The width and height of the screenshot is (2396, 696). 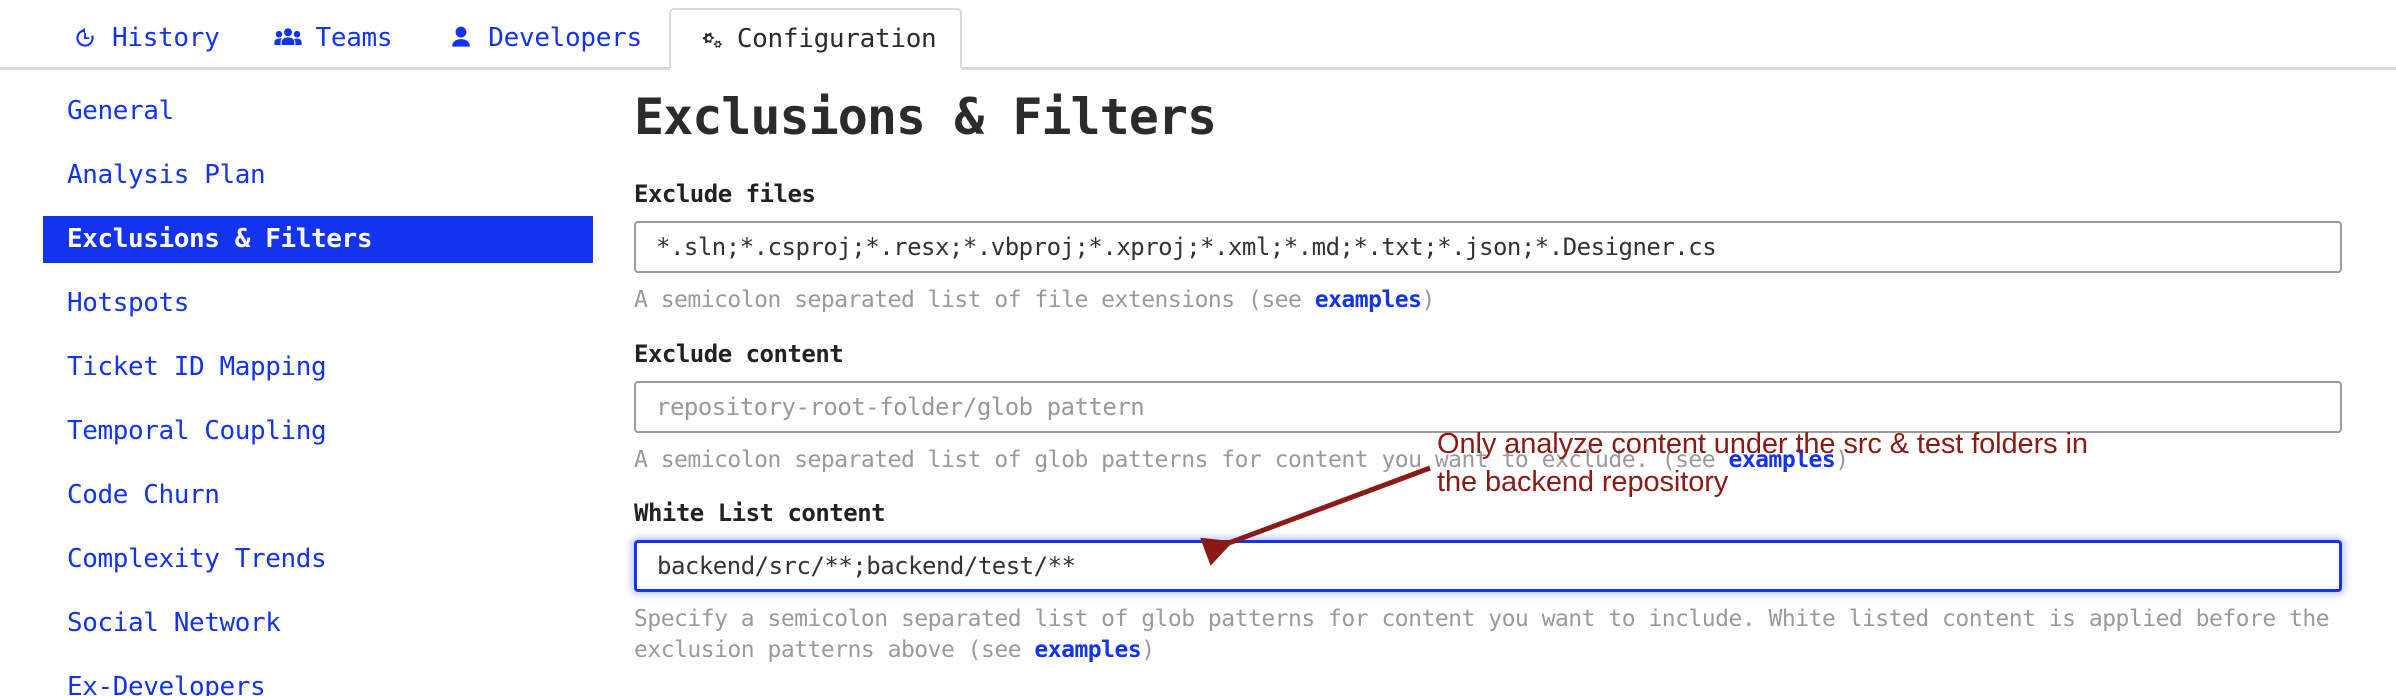 What do you see at coordinates (1148, 649) in the screenshot?
I see `white-list-content-help-suffix: )` at bounding box center [1148, 649].